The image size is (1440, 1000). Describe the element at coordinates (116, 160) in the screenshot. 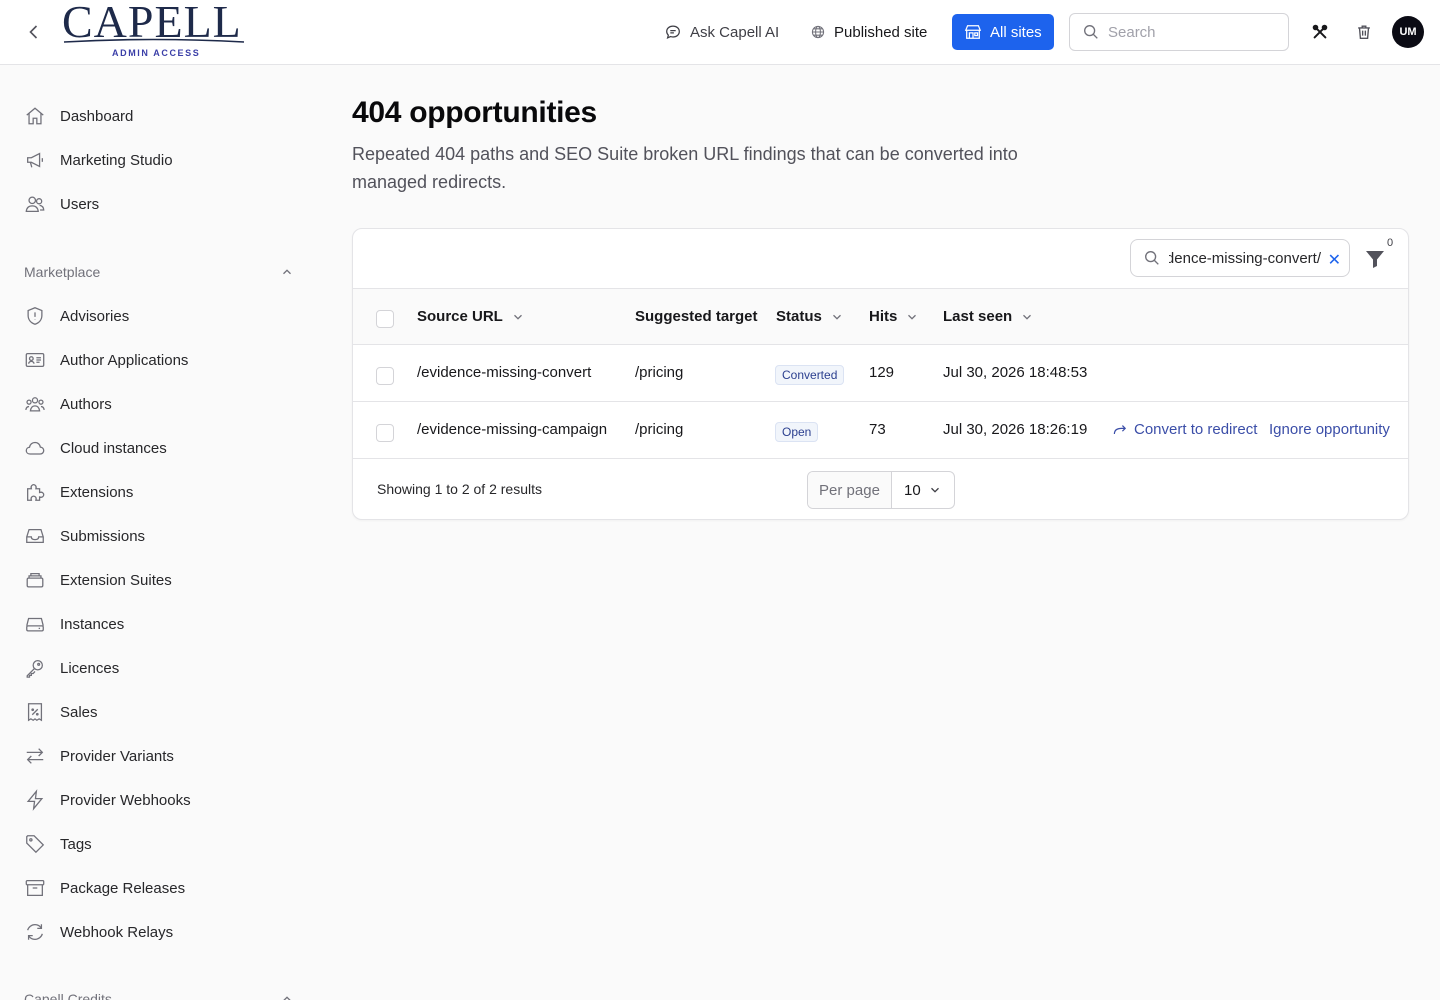

I see `sidebar-item-label: Marketing Studio` at that location.